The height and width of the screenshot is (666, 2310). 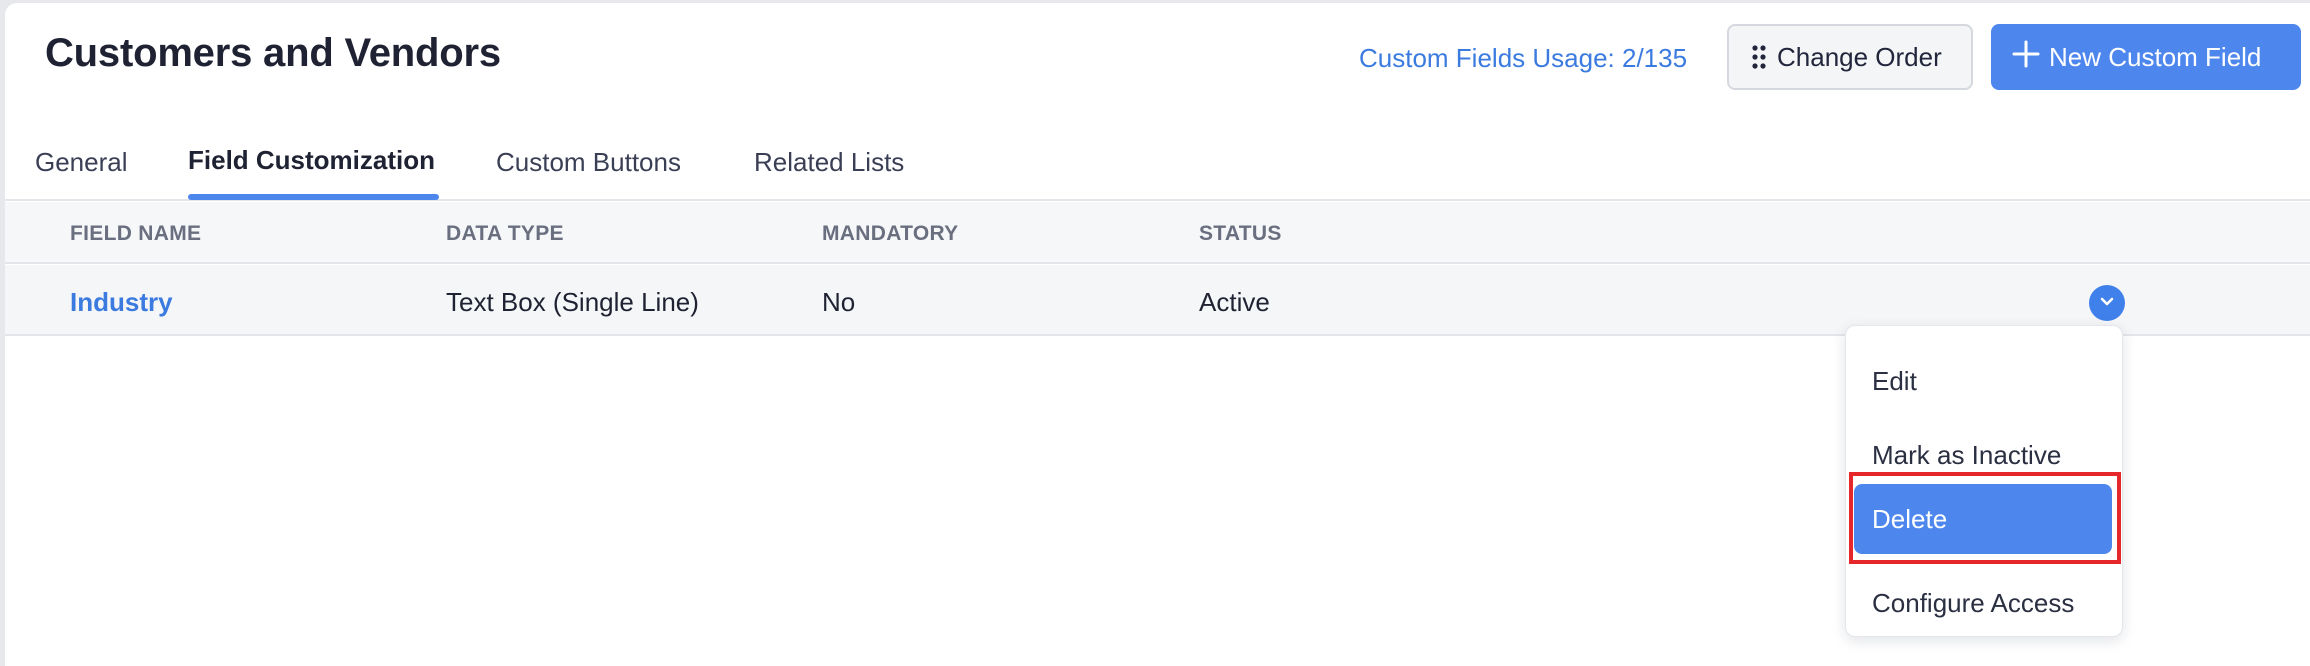 What do you see at coordinates (1859, 56) in the screenshot?
I see `change-order-label: Change Order` at bounding box center [1859, 56].